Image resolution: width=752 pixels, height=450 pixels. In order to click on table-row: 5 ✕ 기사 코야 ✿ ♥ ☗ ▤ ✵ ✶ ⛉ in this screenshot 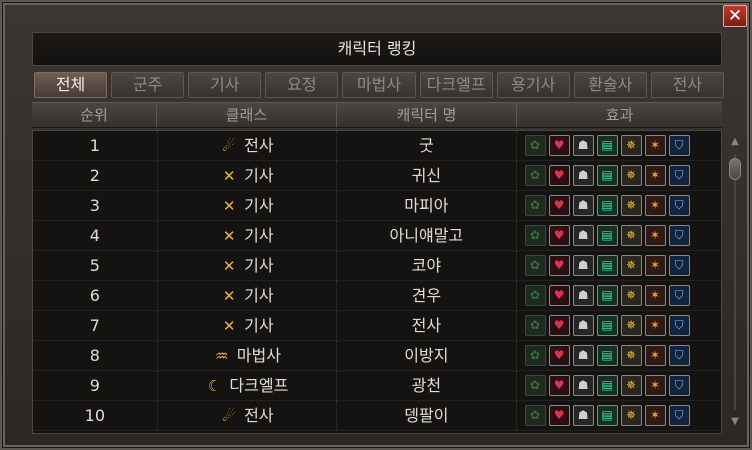, I will do `click(377, 265)`.